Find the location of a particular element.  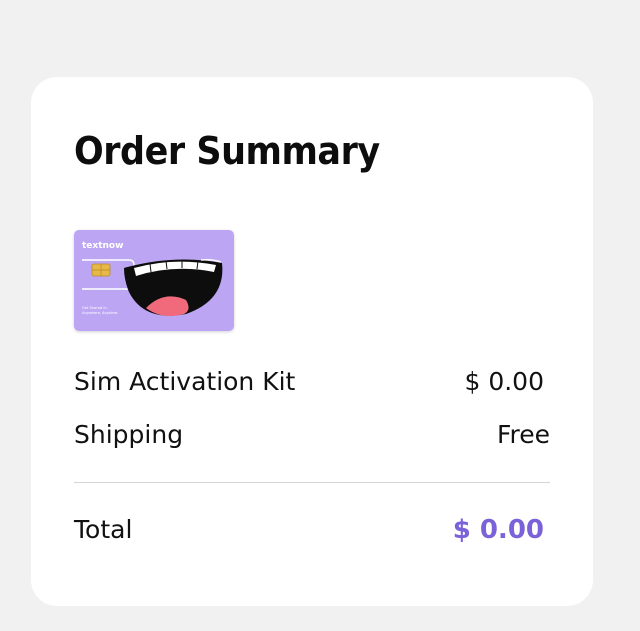

total-label: Total is located at coordinates (103, 529).